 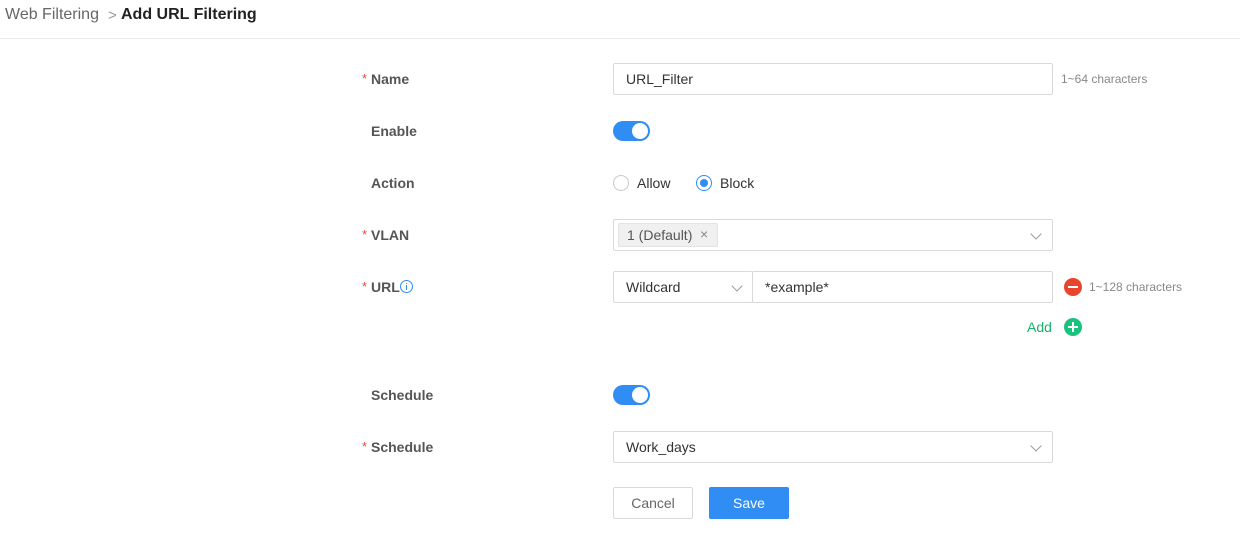 What do you see at coordinates (390, 79) in the screenshot?
I see `name-label: Name` at bounding box center [390, 79].